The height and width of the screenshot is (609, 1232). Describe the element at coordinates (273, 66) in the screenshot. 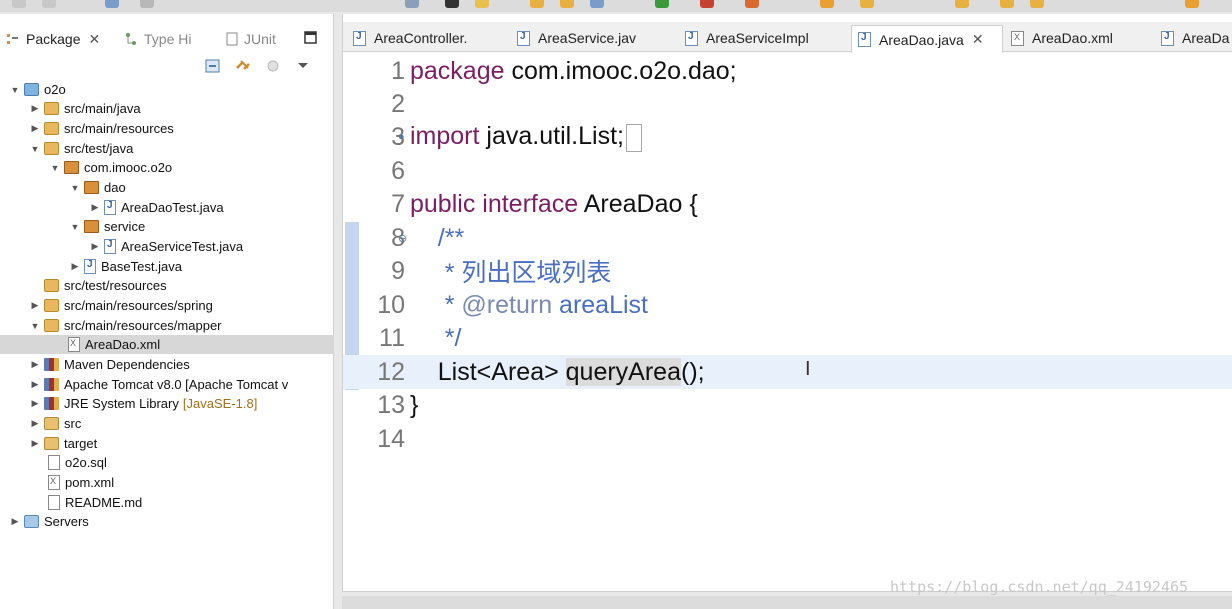

I see `focus-icon` at that location.